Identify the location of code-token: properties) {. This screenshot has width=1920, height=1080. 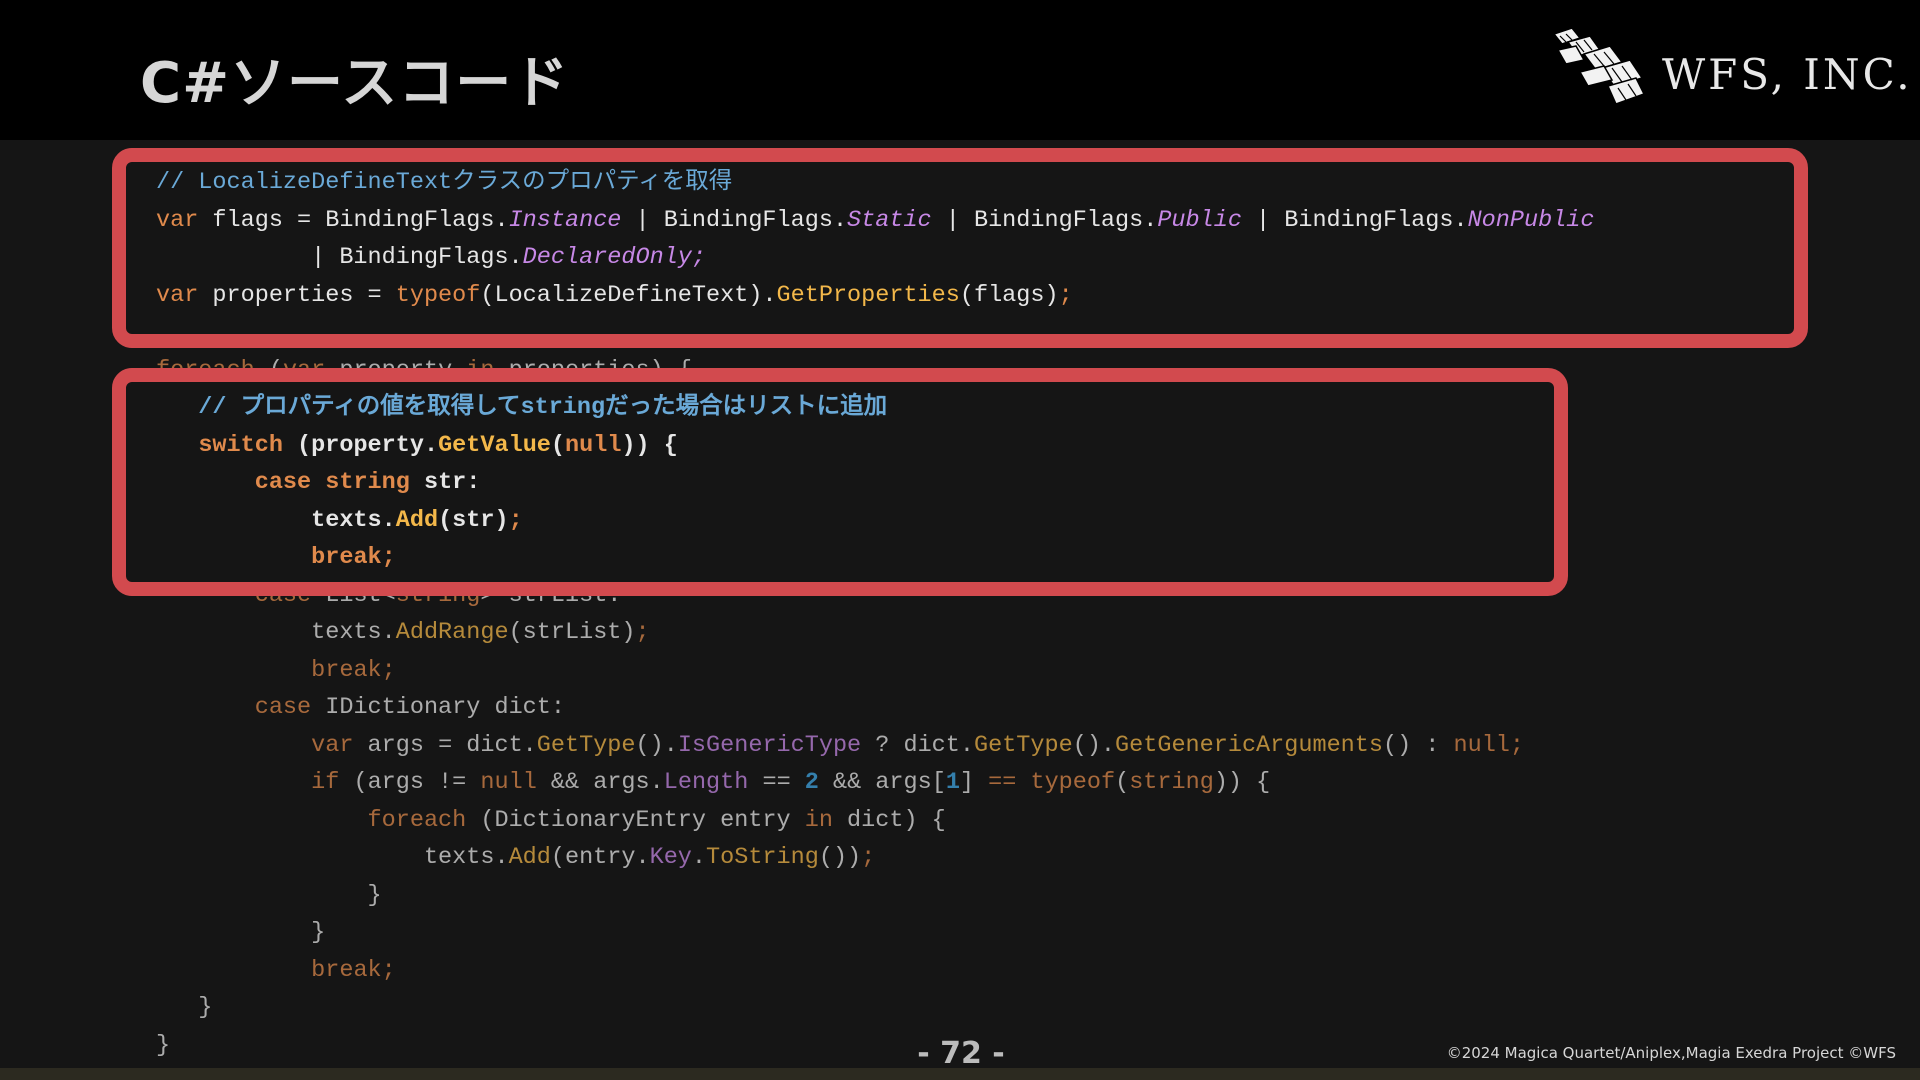
(593, 370).